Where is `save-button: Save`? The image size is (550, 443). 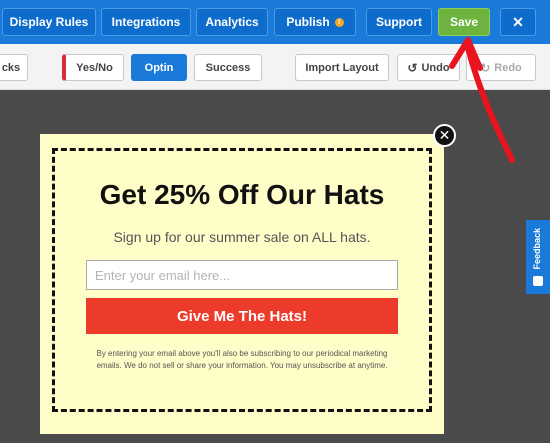
save-button: Save is located at coordinates (464, 22).